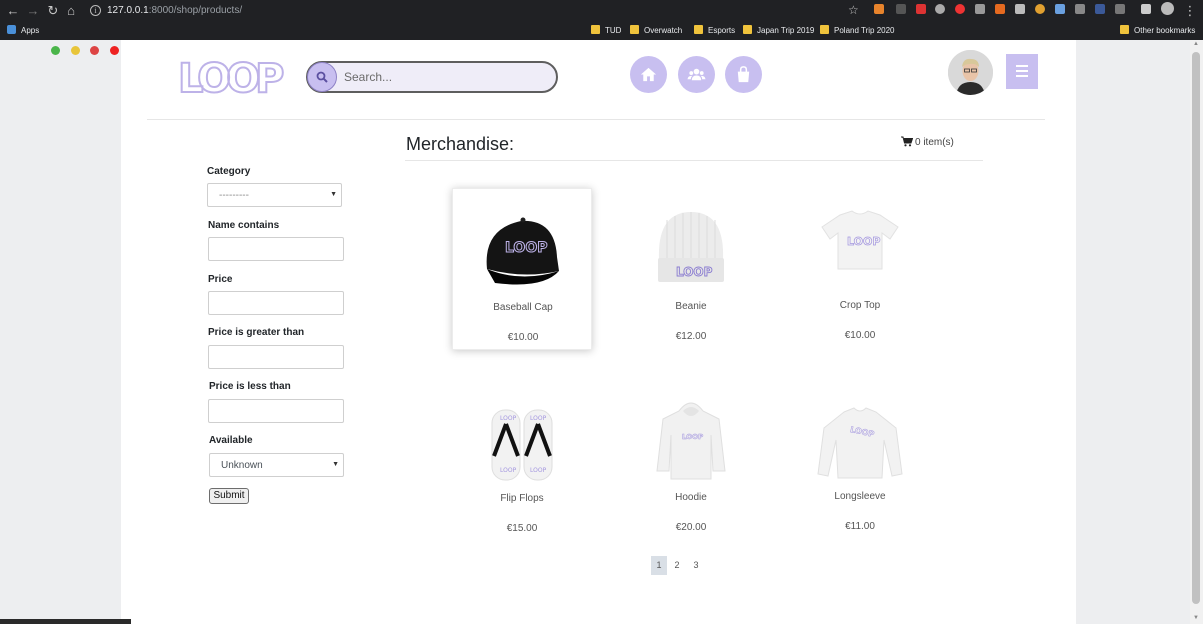 The image size is (1203, 624). Describe the element at coordinates (11, 29) in the screenshot. I see `apps-grid-icon` at that location.